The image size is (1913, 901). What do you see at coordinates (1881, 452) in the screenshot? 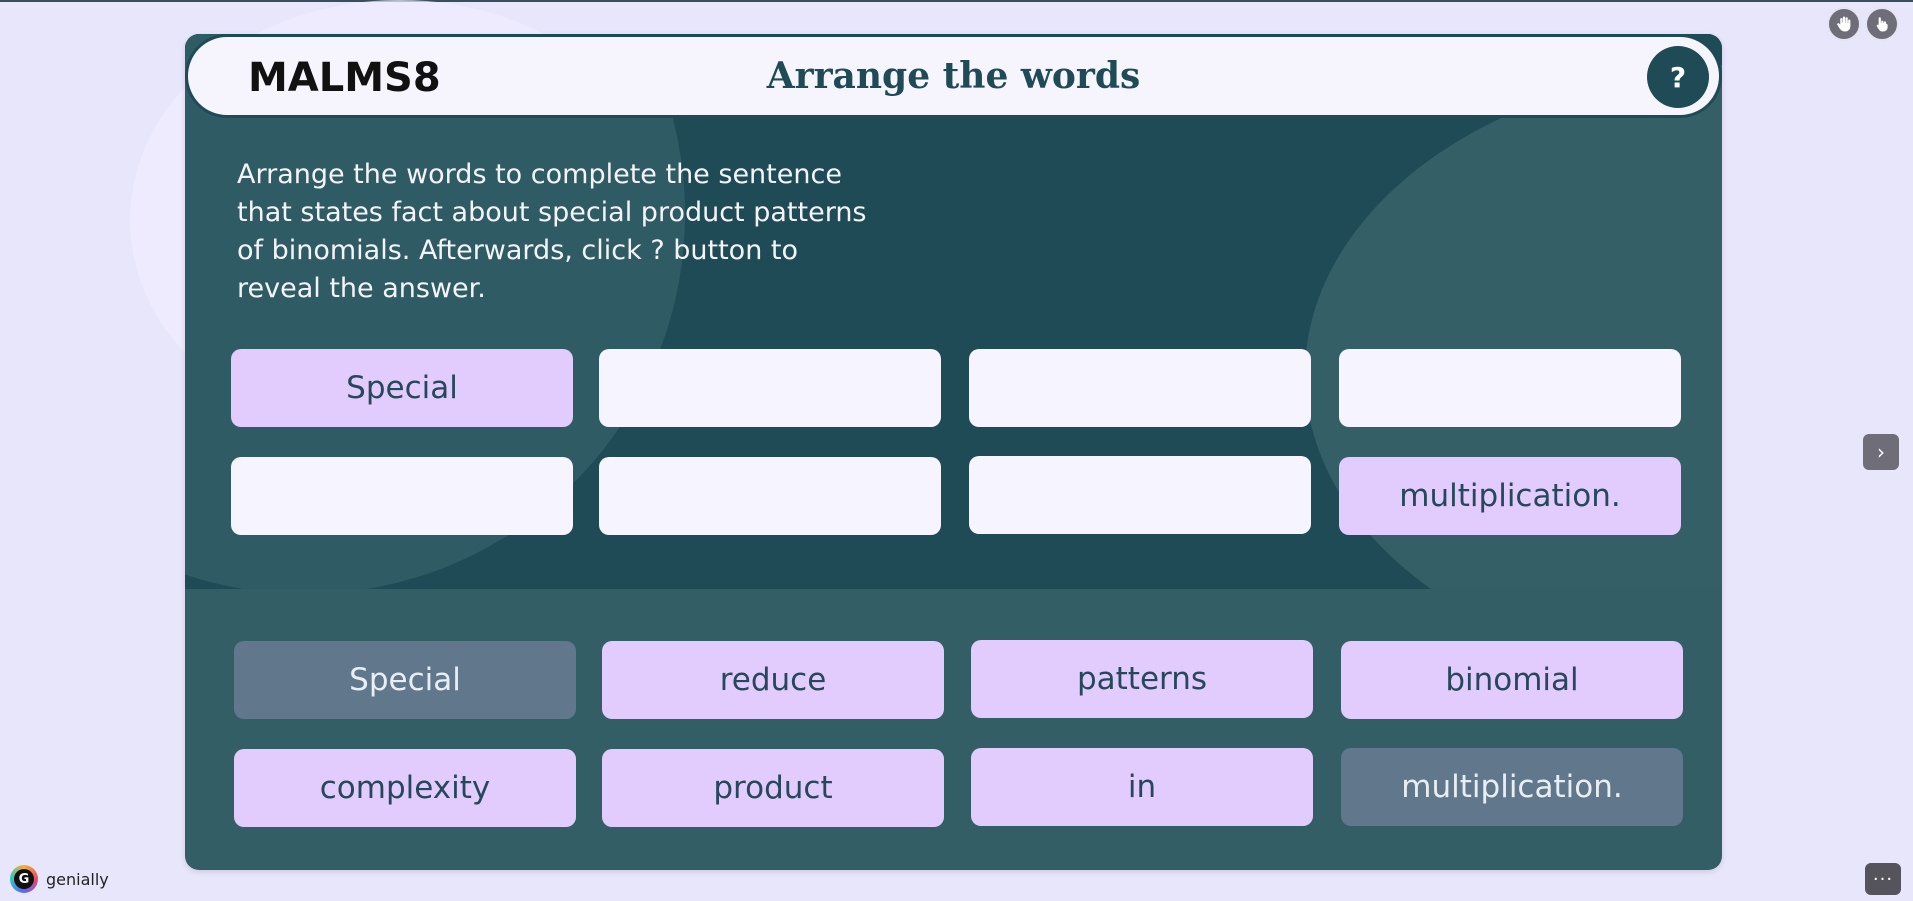
I see `next-page-button: ›` at bounding box center [1881, 452].